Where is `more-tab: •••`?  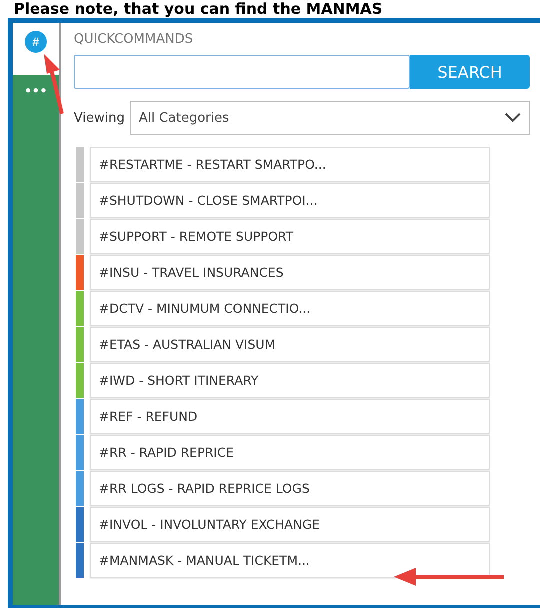
more-tab: ••• is located at coordinates (36, 91).